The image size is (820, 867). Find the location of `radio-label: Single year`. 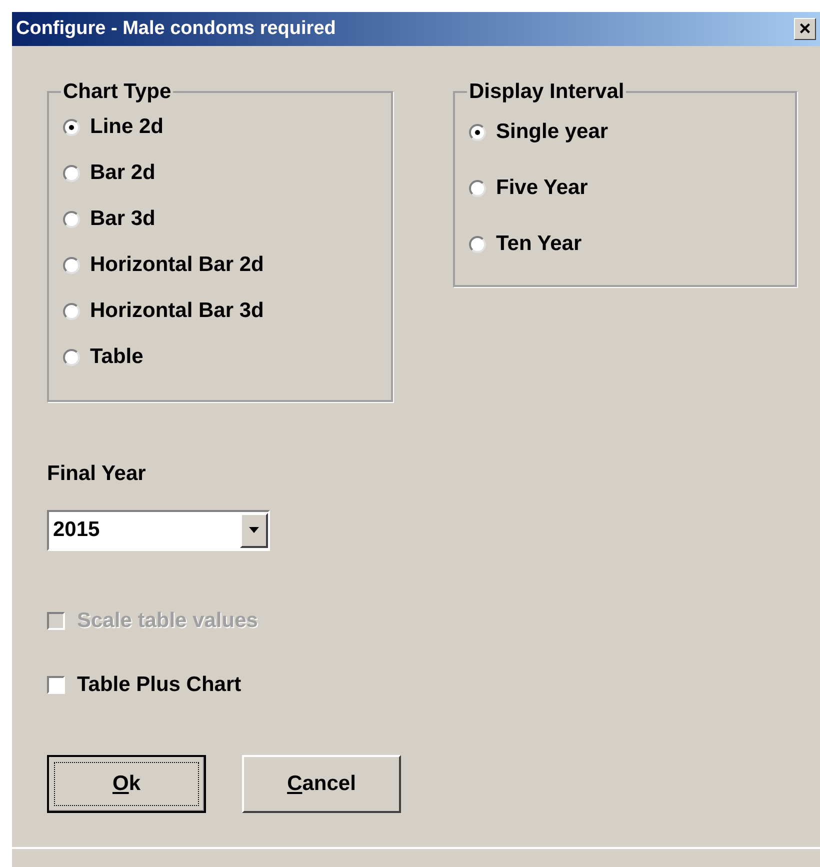

radio-label: Single year is located at coordinates (552, 132).